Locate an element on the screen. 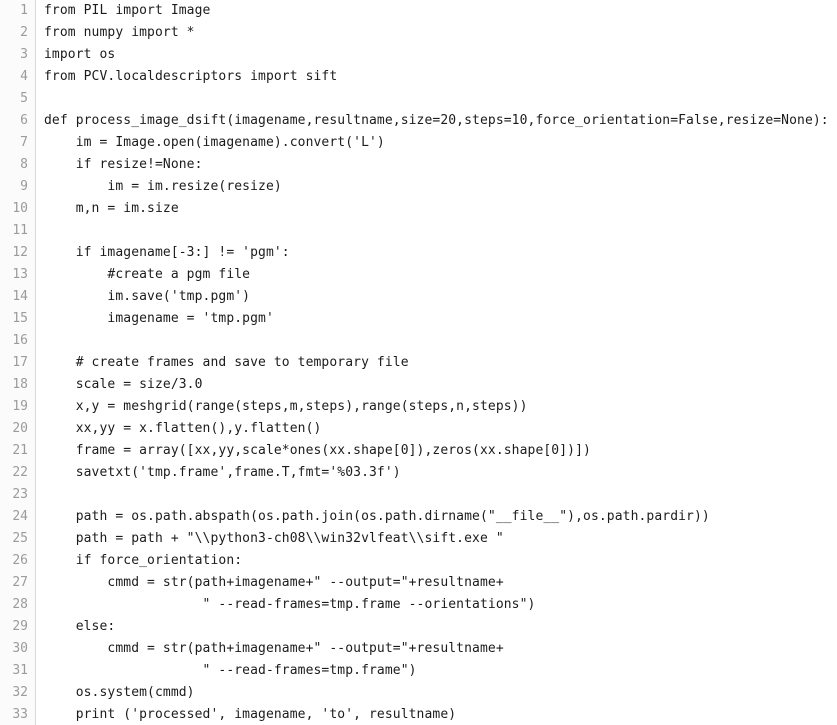 Image resolution: width=837 pixels, height=725 pixels. line-number: 6 is located at coordinates (24, 120).